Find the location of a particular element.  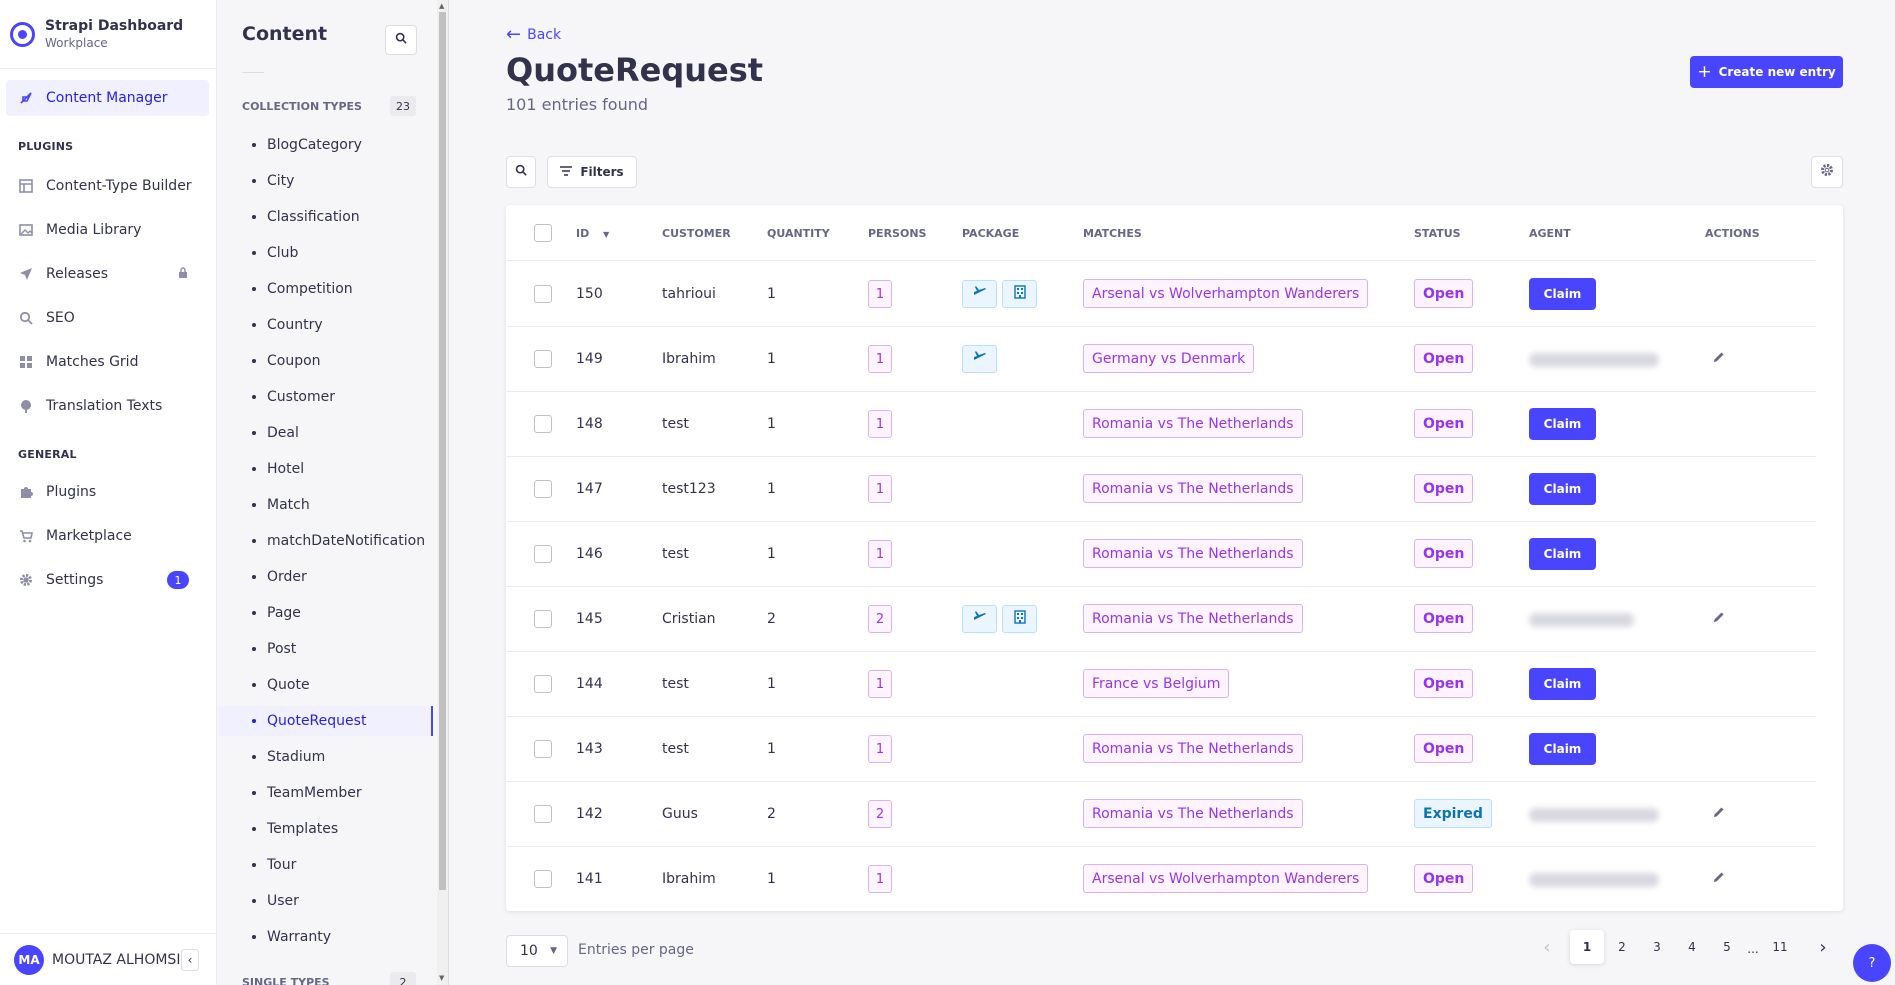

collection-item: City is located at coordinates (325, 181).